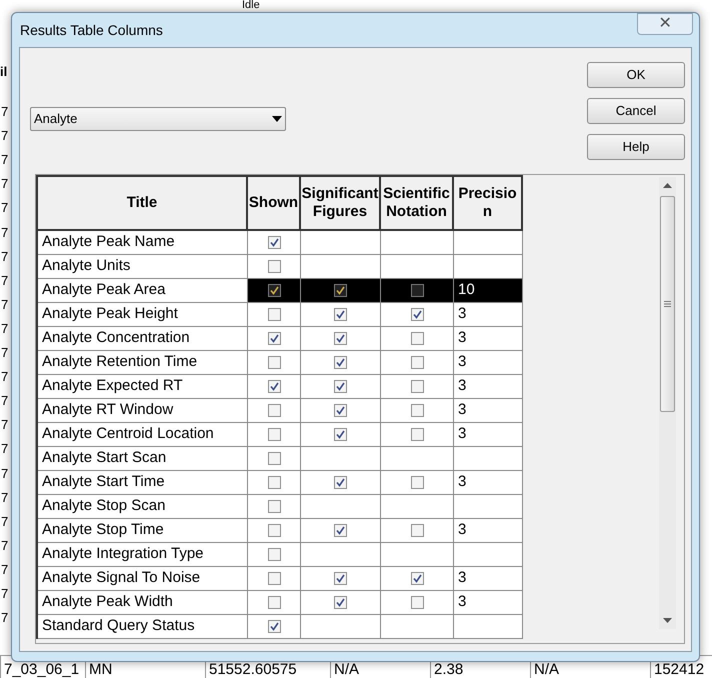  Describe the element at coordinates (636, 75) in the screenshot. I see `dialog-button: OK` at that location.